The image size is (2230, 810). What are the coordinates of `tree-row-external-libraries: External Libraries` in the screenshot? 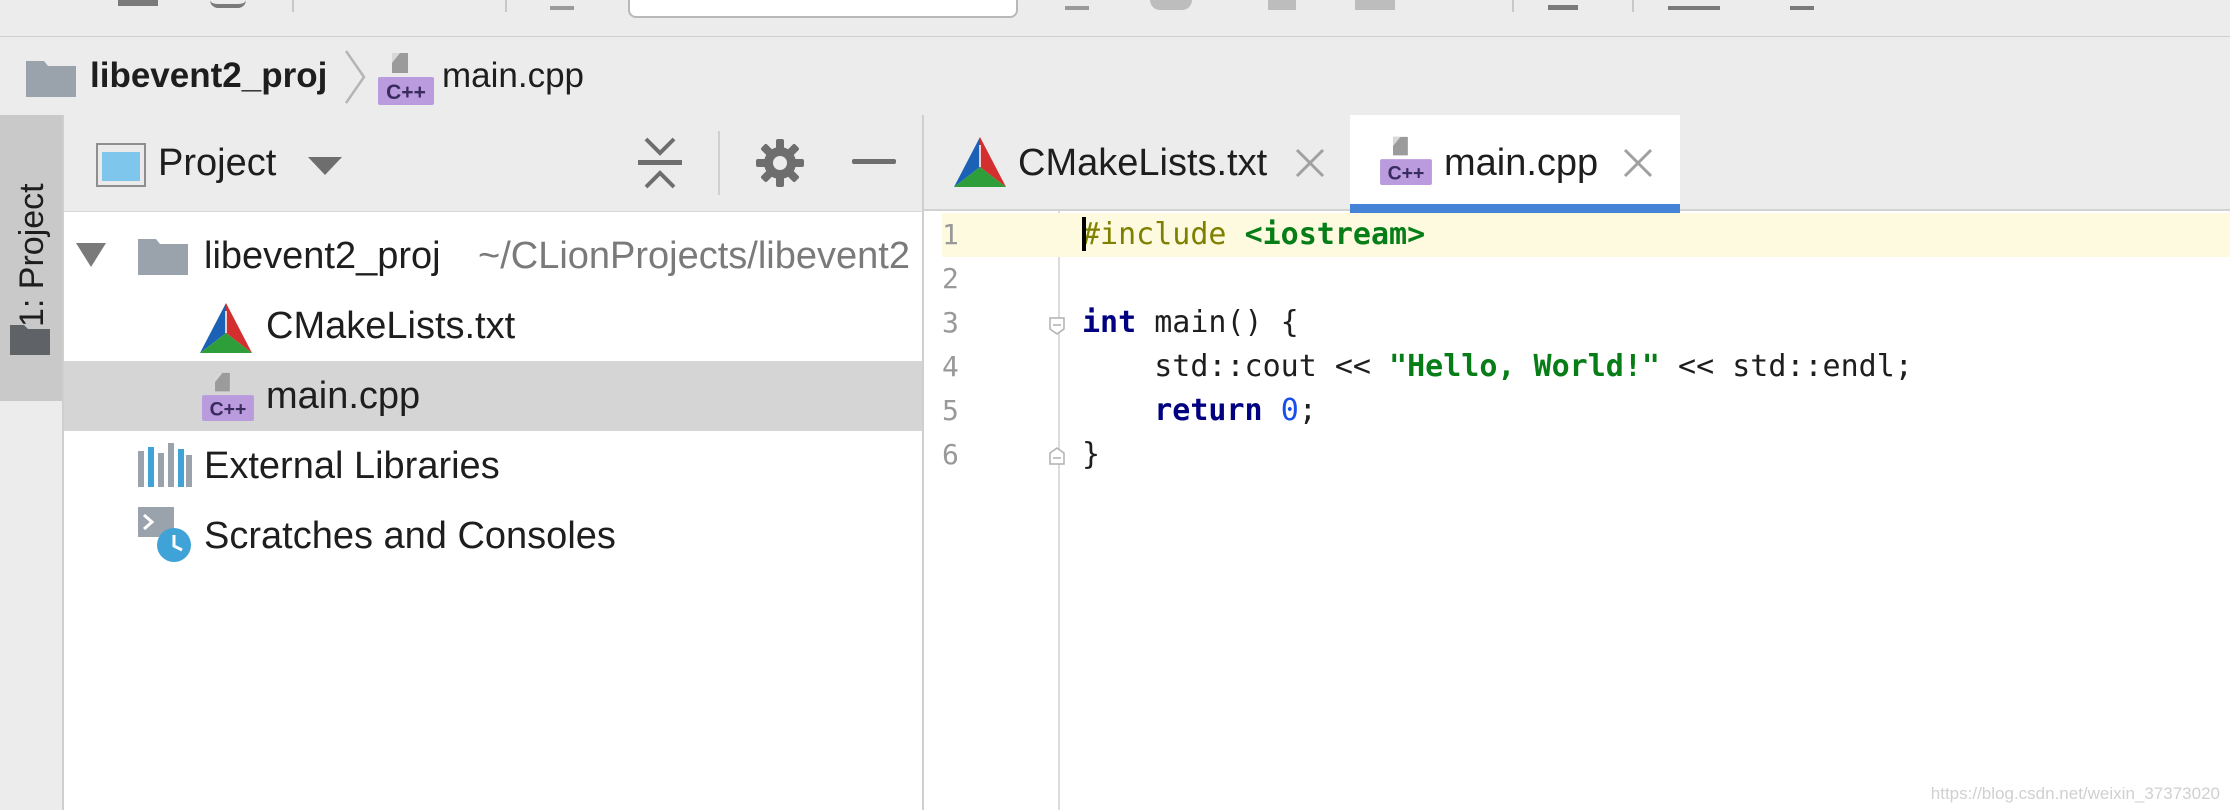 It's located at (493, 466).